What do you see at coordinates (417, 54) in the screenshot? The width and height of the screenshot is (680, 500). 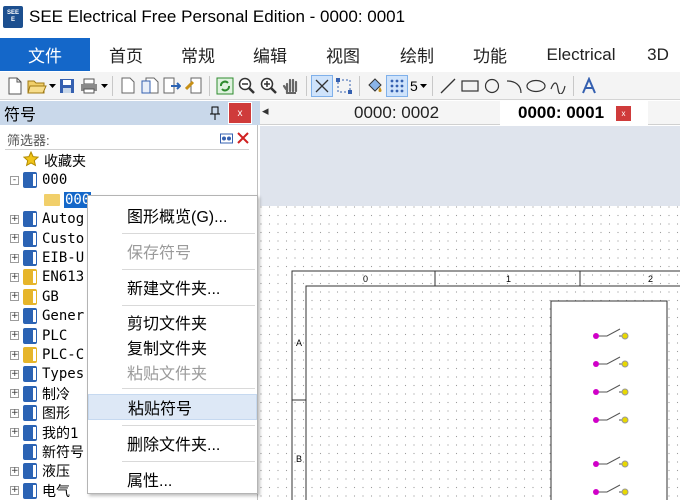 I see `tab-draw: 绘制` at bounding box center [417, 54].